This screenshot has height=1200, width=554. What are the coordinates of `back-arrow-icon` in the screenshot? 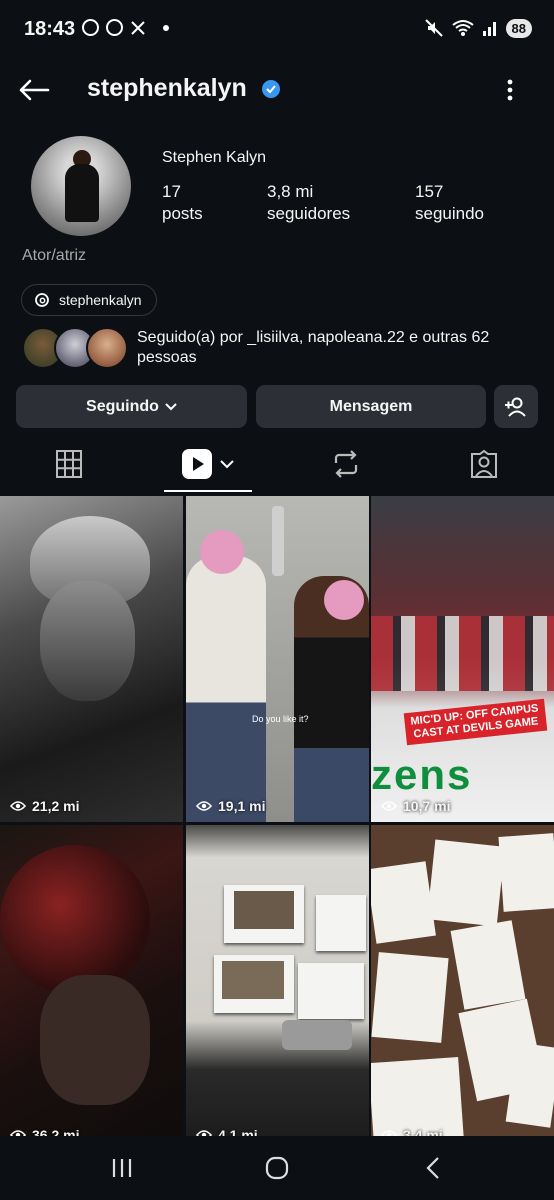 It's located at (34, 90).